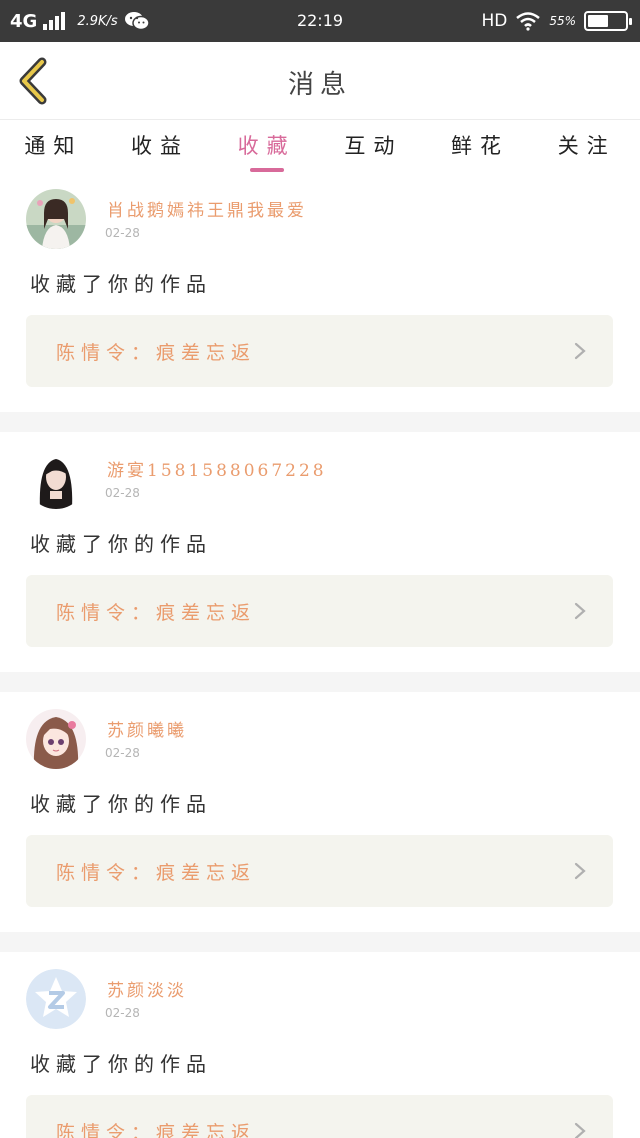  I want to click on tab-label: 收益, so click(160, 146).